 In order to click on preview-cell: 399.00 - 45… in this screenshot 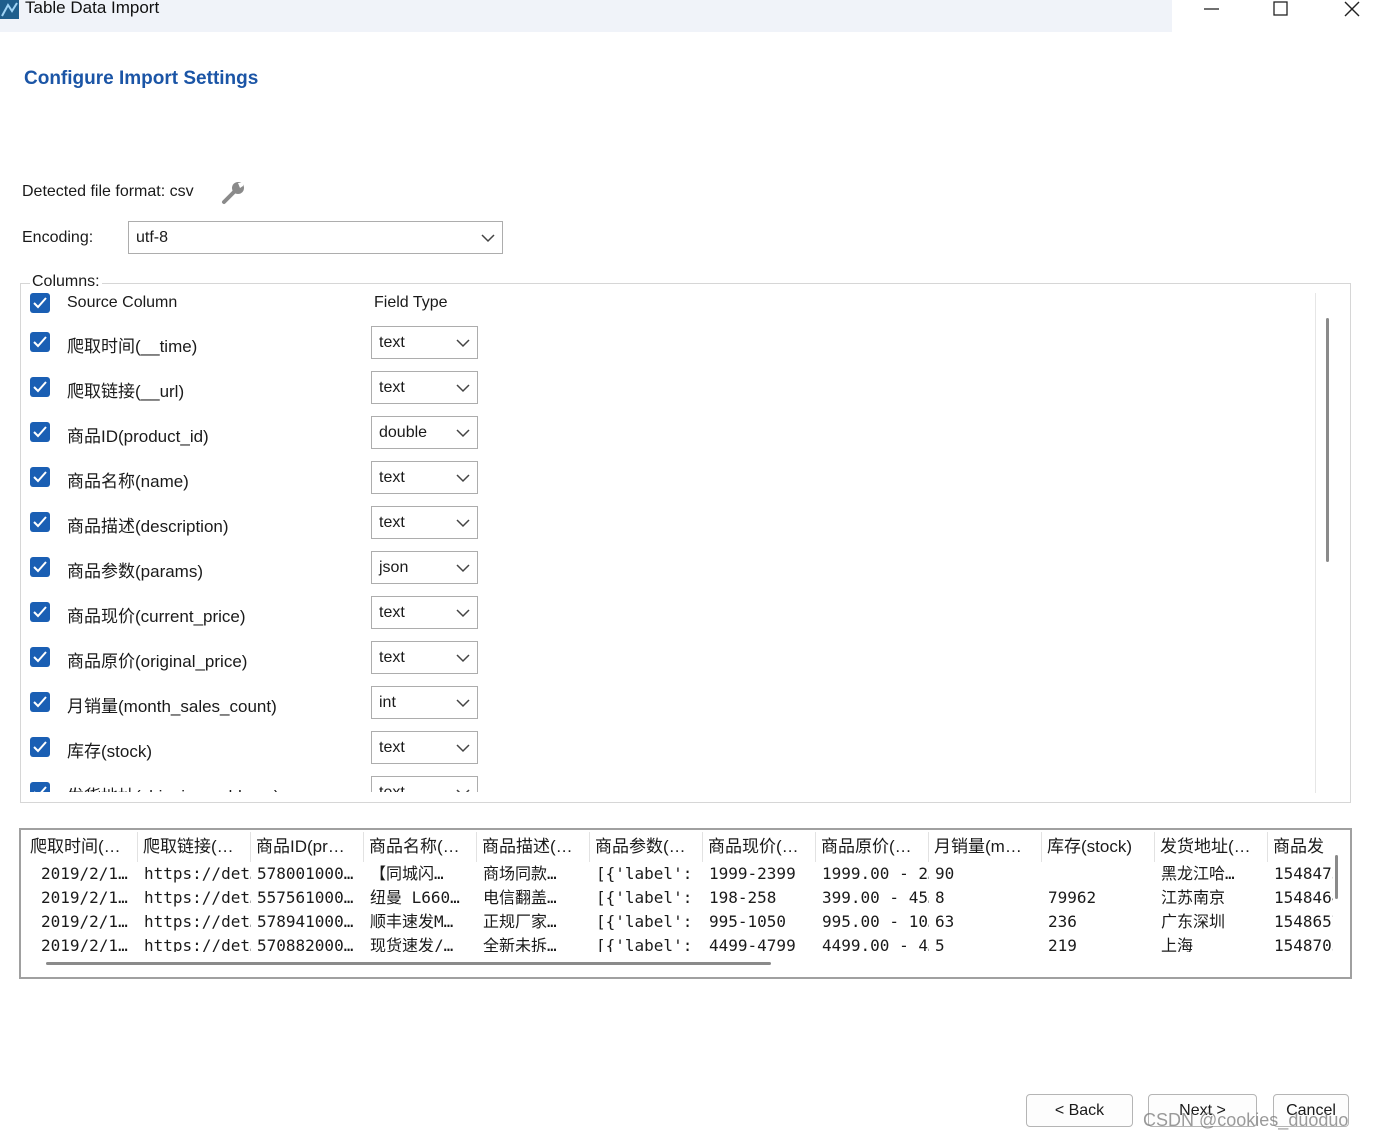, I will do `click(875, 897)`.